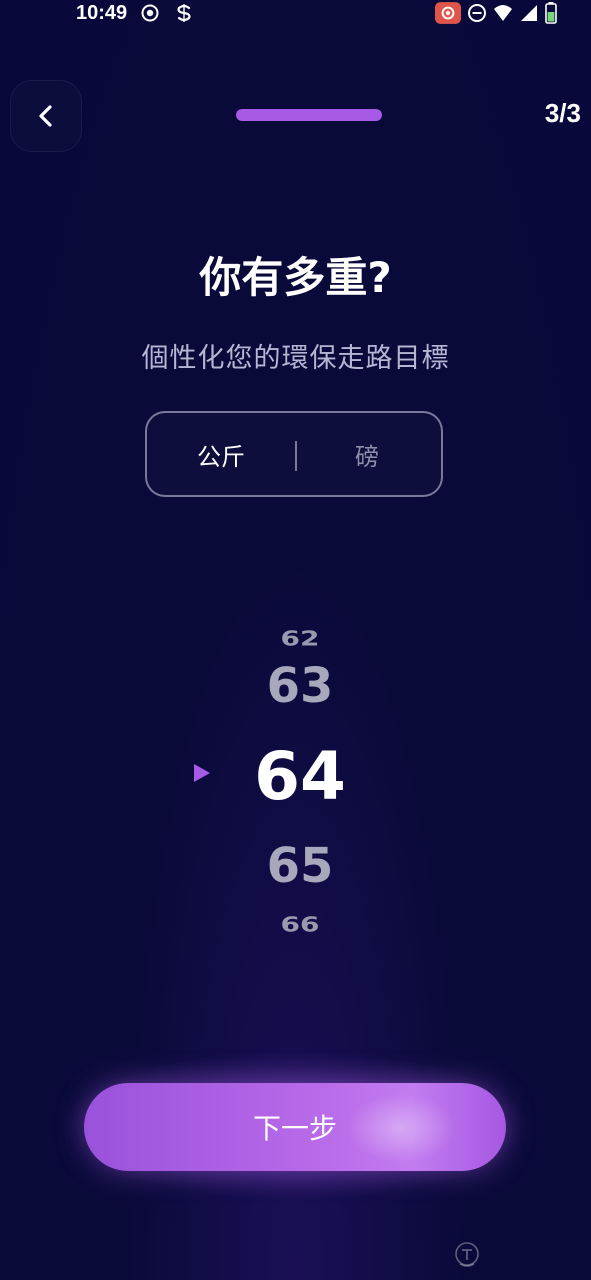 The width and height of the screenshot is (591, 1280). What do you see at coordinates (529, 13) in the screenshot?
I see `signal-icon` at bounding box center [529, 13].